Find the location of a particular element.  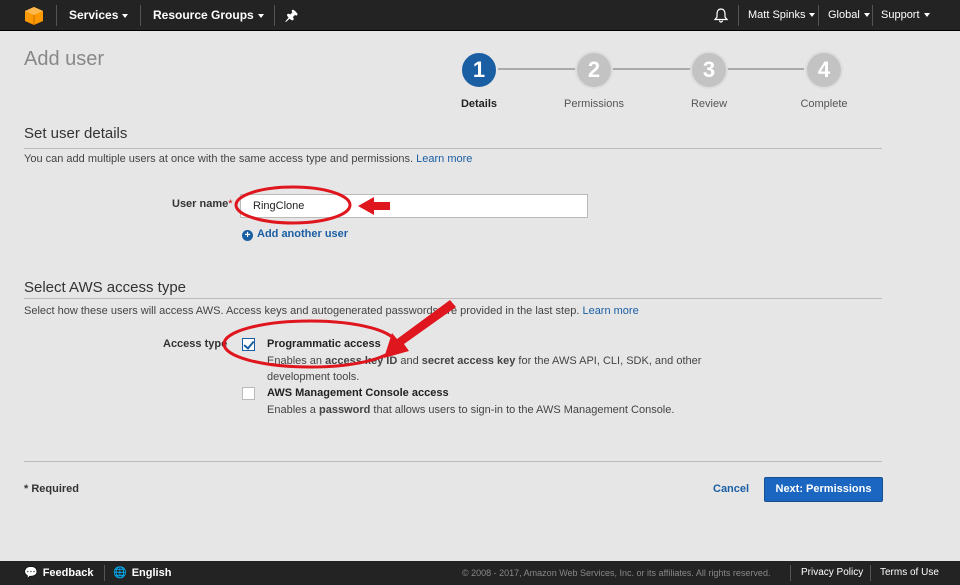

speech-bubble-icon: 💬 is located at coordinates (31, 573).